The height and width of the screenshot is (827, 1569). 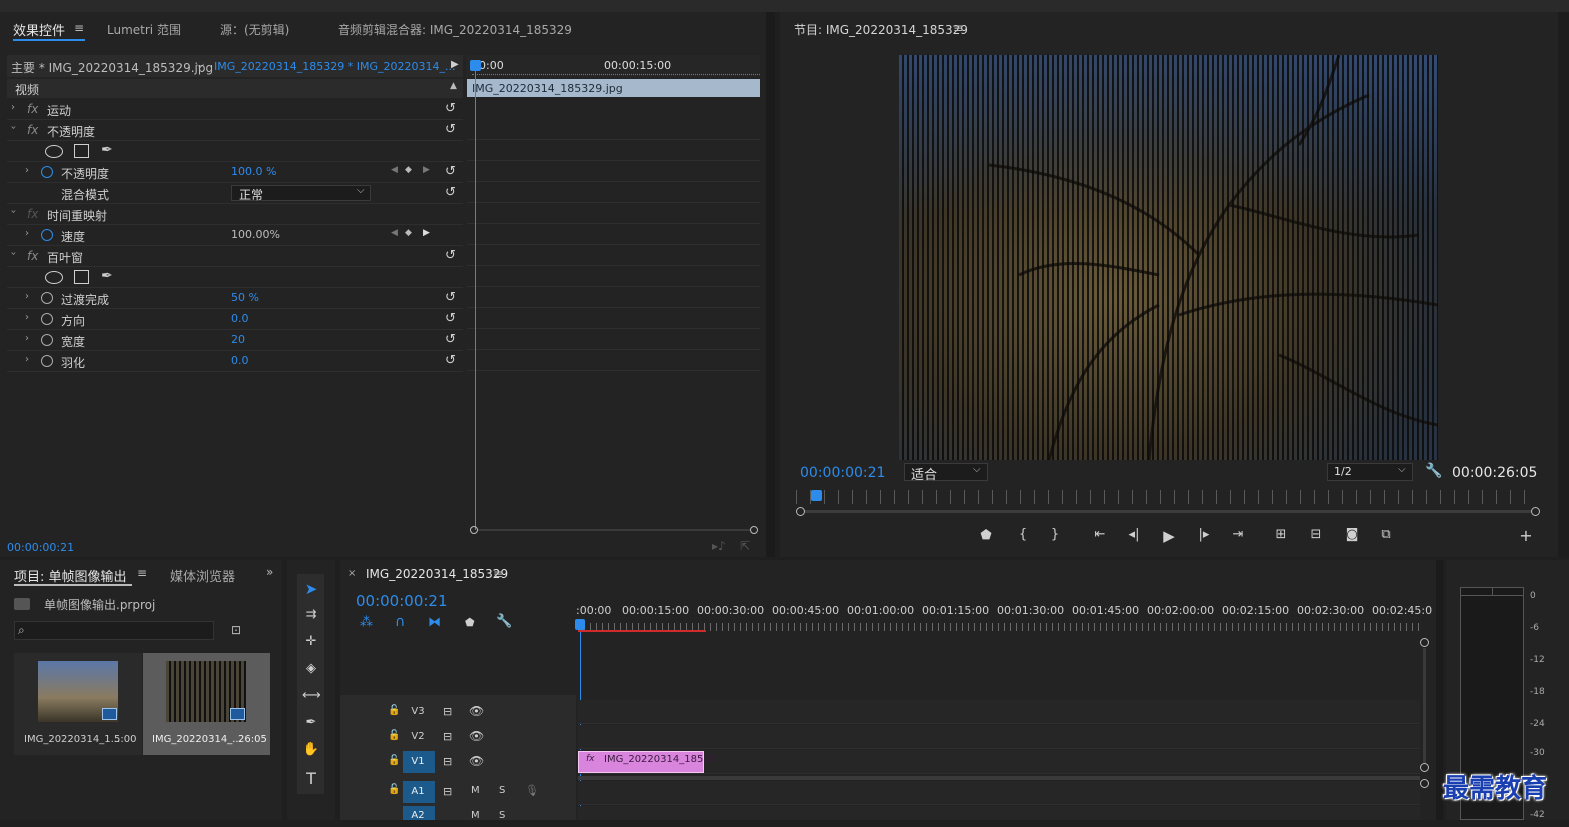 What do you see at coordinates (999, 813) in the screenshot?
I see `track-lane-a2` at bounding box center [999, 813].